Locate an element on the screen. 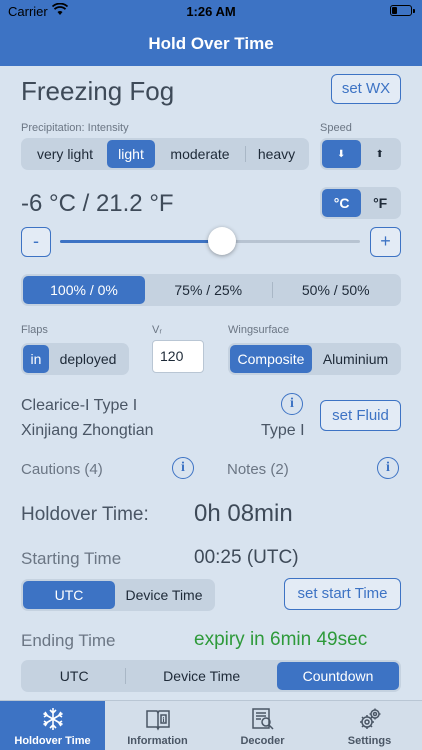 The image size is (422, 750). battery-icon is located at coordinates (402, 10).